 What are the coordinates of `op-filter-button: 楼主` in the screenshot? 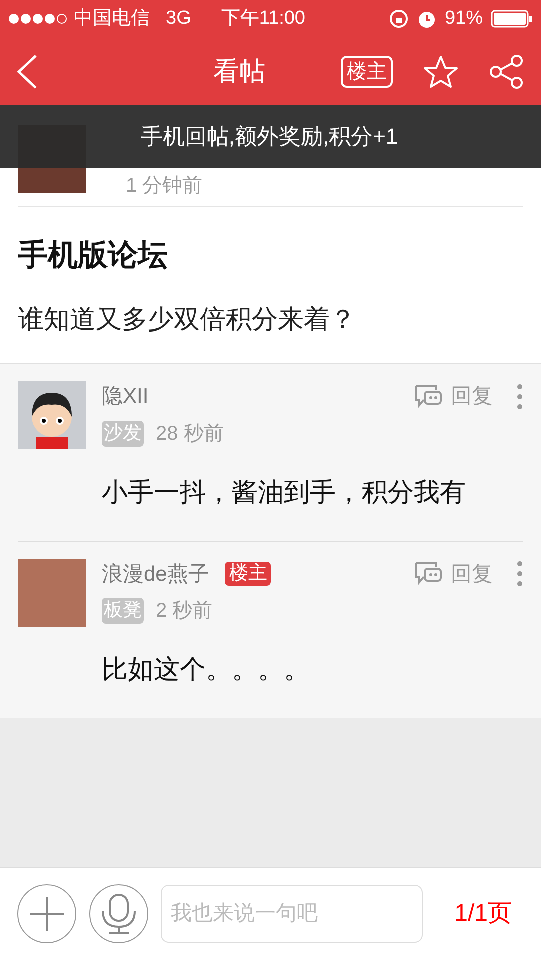 It's located at (367, 72).